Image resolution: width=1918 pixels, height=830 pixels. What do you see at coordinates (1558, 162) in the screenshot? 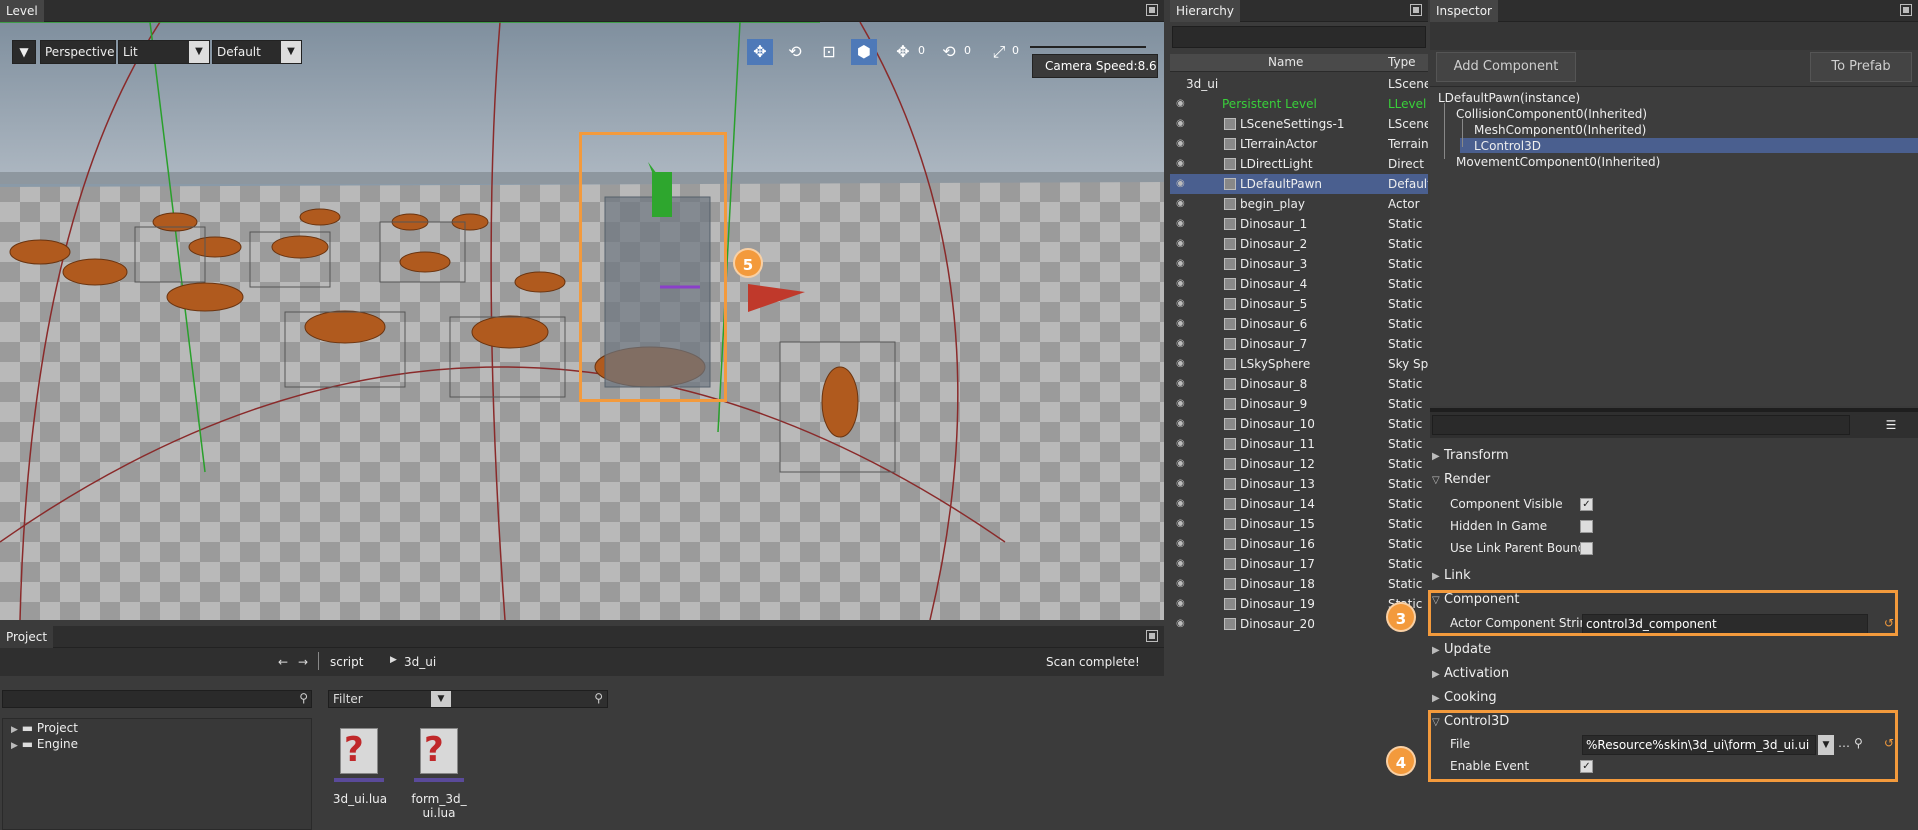
I see `tree-item-movement: MovementComponent0(Inherited)` at bounding box center [1558, 162].